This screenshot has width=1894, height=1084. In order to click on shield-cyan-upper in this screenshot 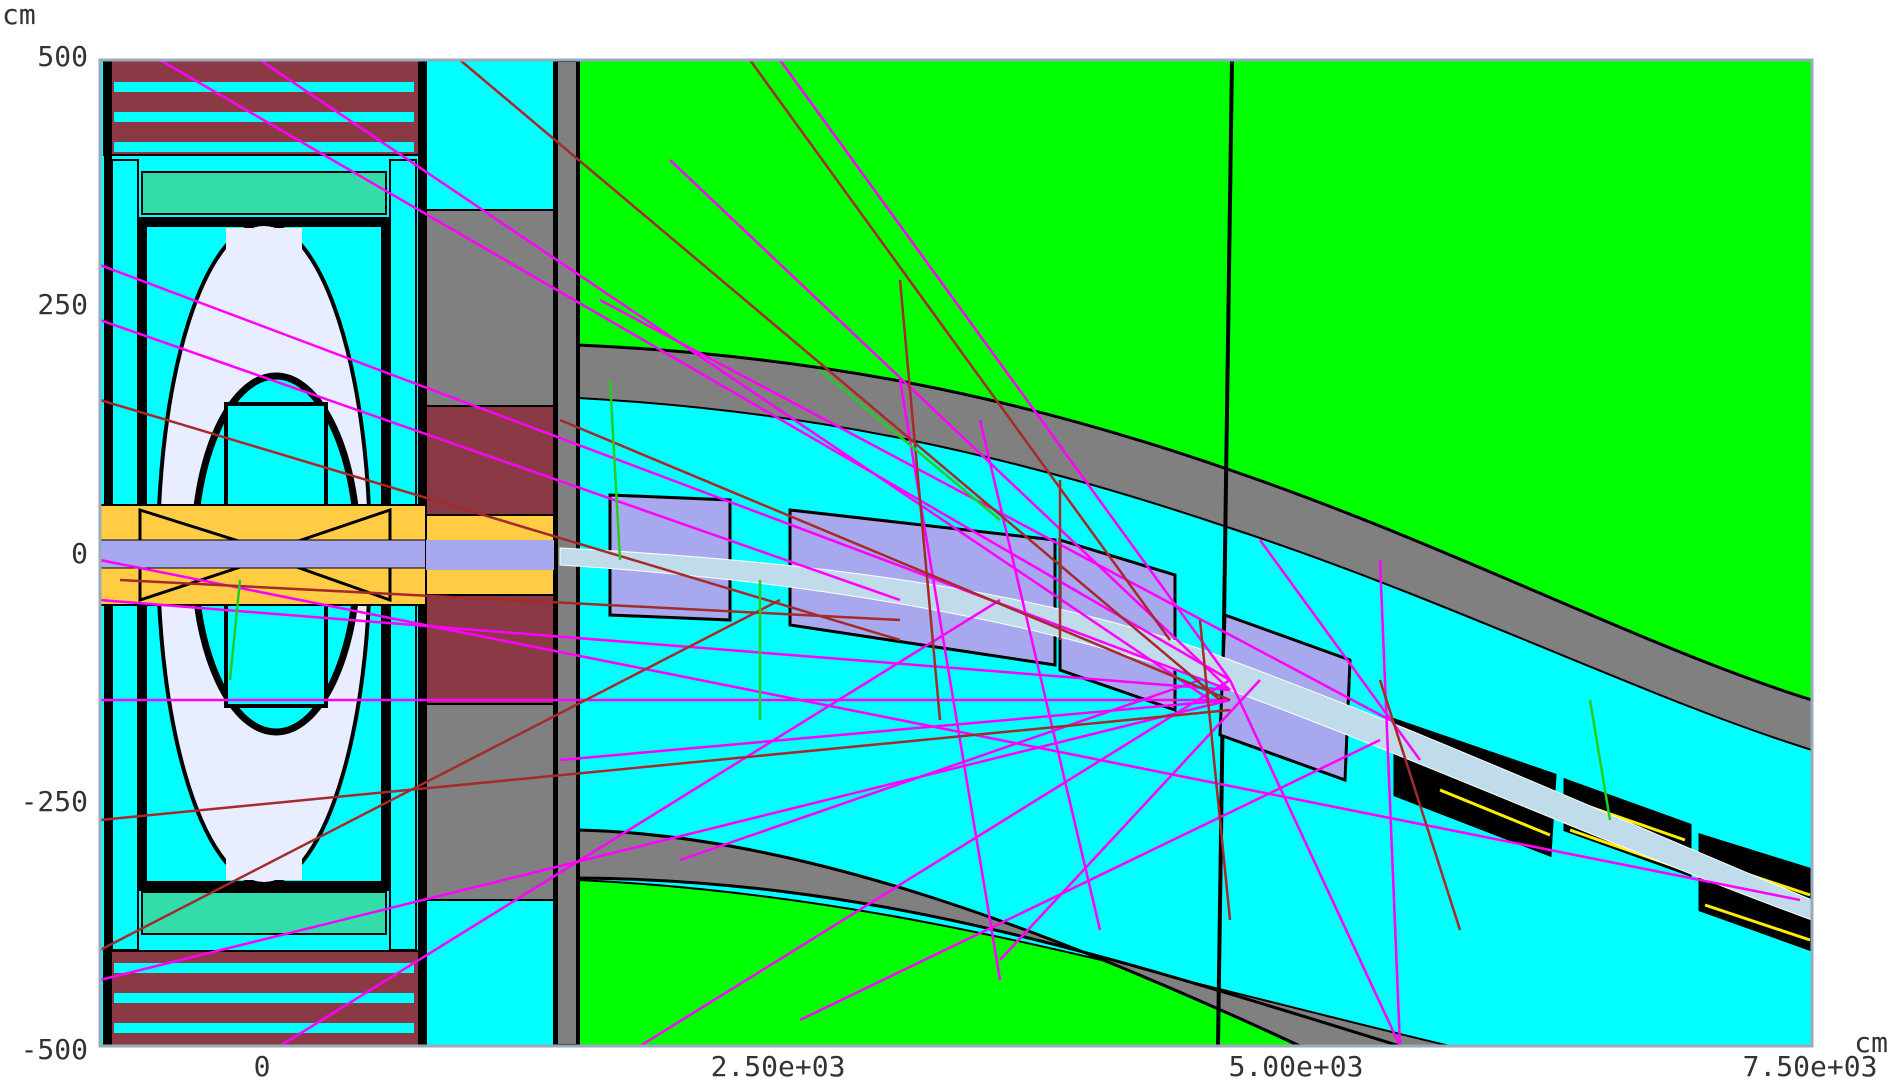, I will do `click(490, 135)`.